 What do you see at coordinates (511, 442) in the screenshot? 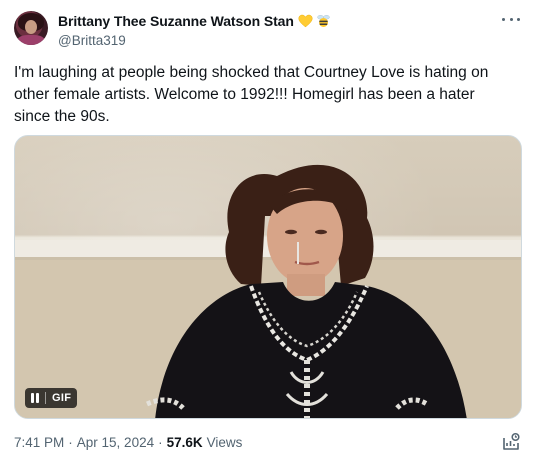
I see `analytics-icon` at bounding box center [511, 442].